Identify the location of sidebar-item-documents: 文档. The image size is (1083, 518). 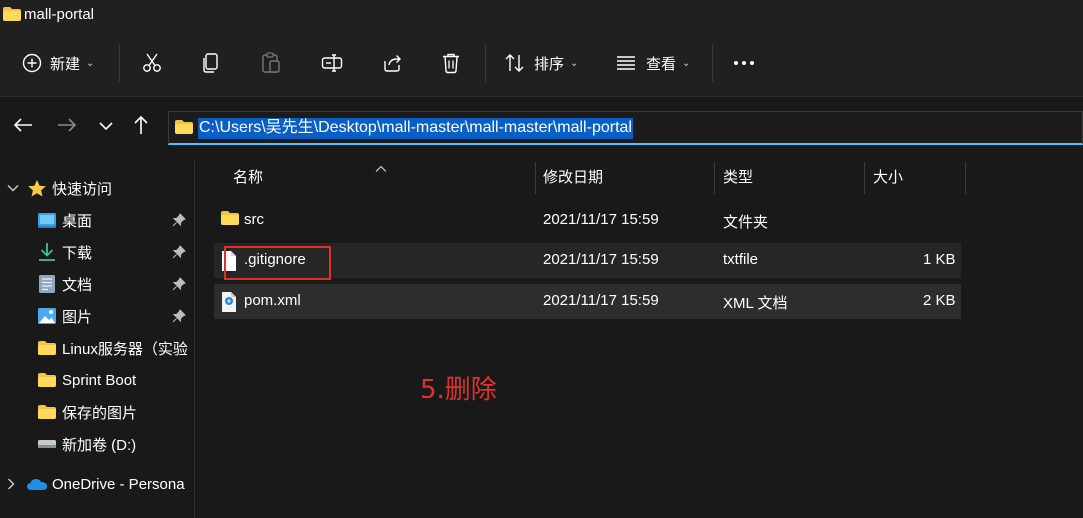
(97, 284).